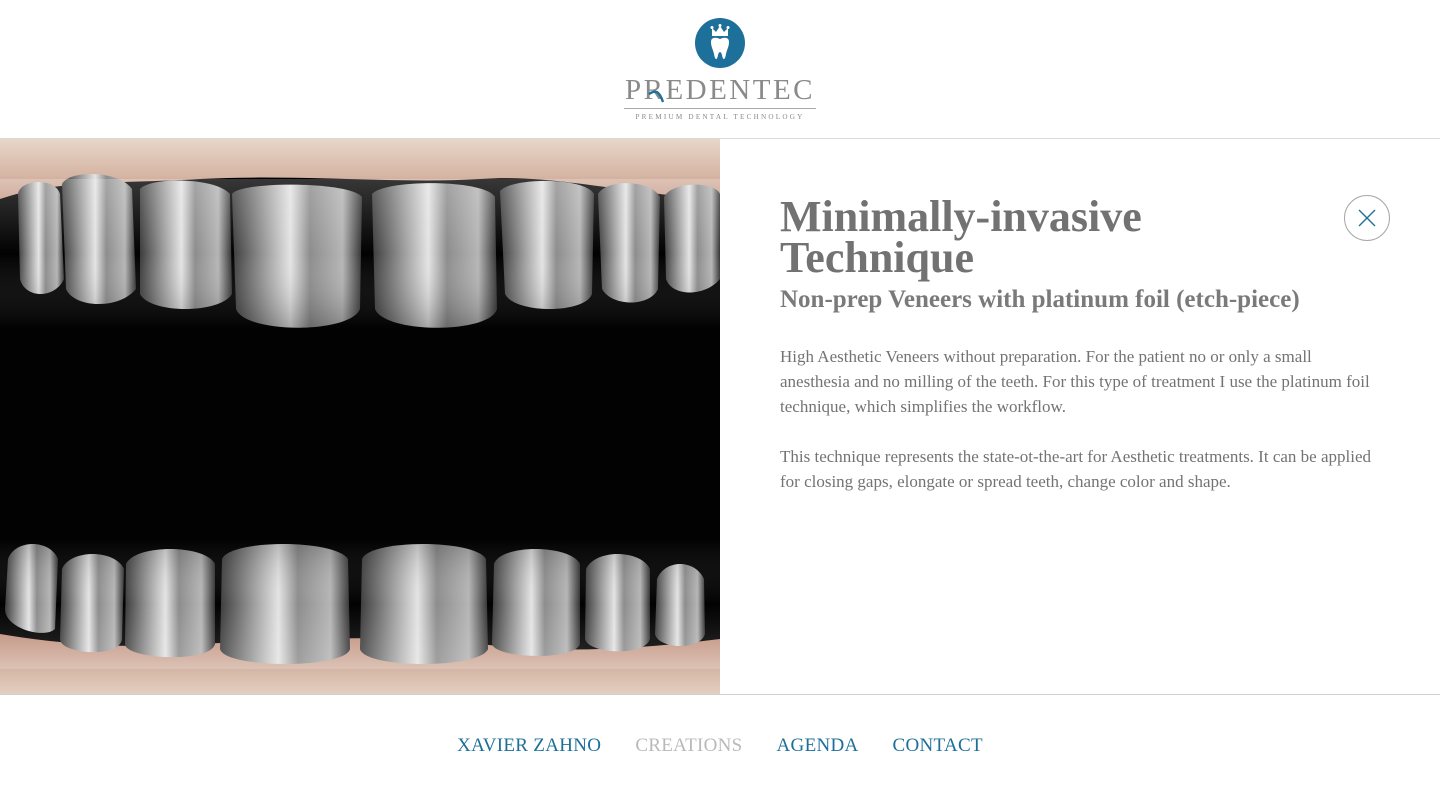 This screenshot has height=800, width=1440. Describe the element at coordinates (720, 117) in the screenshot. I see `brand-tagline: PREMIUM DENTAL TECHNOLOGY` at that location.